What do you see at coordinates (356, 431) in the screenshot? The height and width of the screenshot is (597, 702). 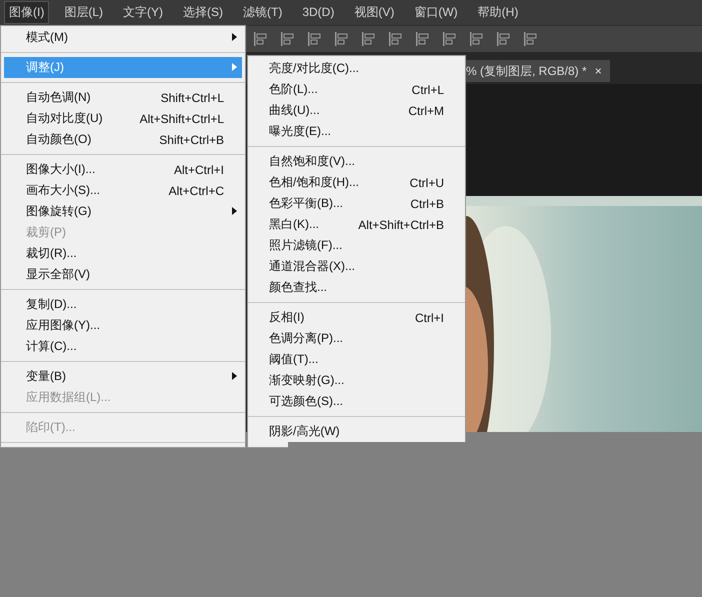 I see `menu-option: 阴影/高光(W)` at bounding box center [356, 431].